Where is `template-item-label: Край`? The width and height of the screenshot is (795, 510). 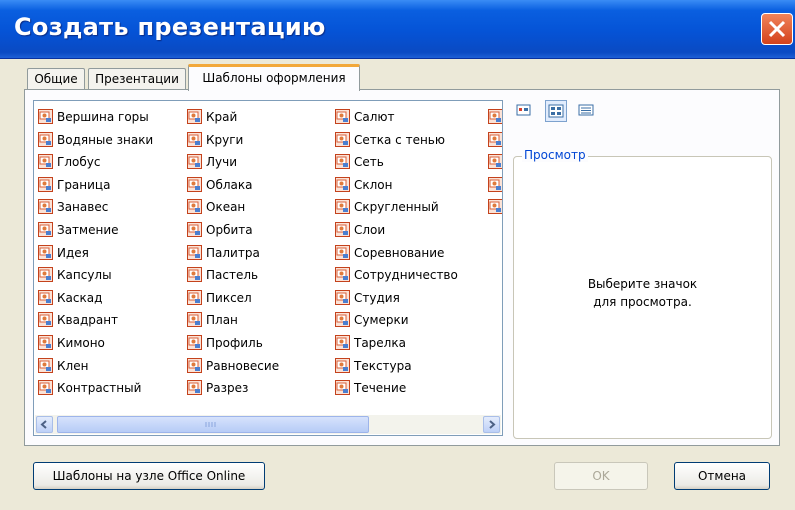 template-item-label: Край is located at coordinates (222, 117).